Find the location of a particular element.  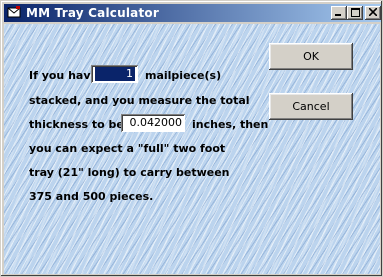

mailpieces-input: 1 is located at coordinates (114, 74).